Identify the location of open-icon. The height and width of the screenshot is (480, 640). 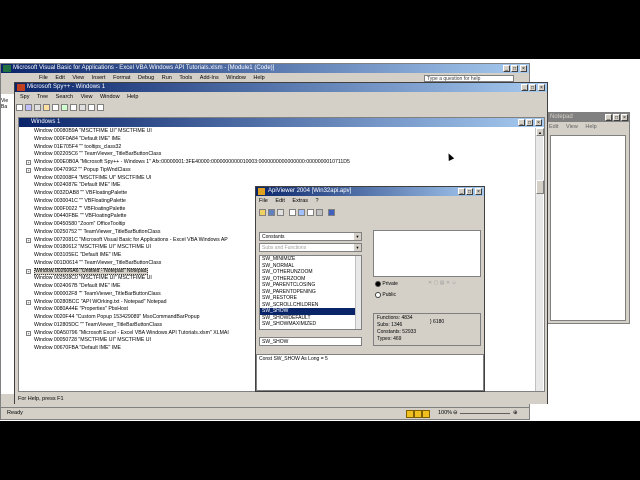
(262, 212).